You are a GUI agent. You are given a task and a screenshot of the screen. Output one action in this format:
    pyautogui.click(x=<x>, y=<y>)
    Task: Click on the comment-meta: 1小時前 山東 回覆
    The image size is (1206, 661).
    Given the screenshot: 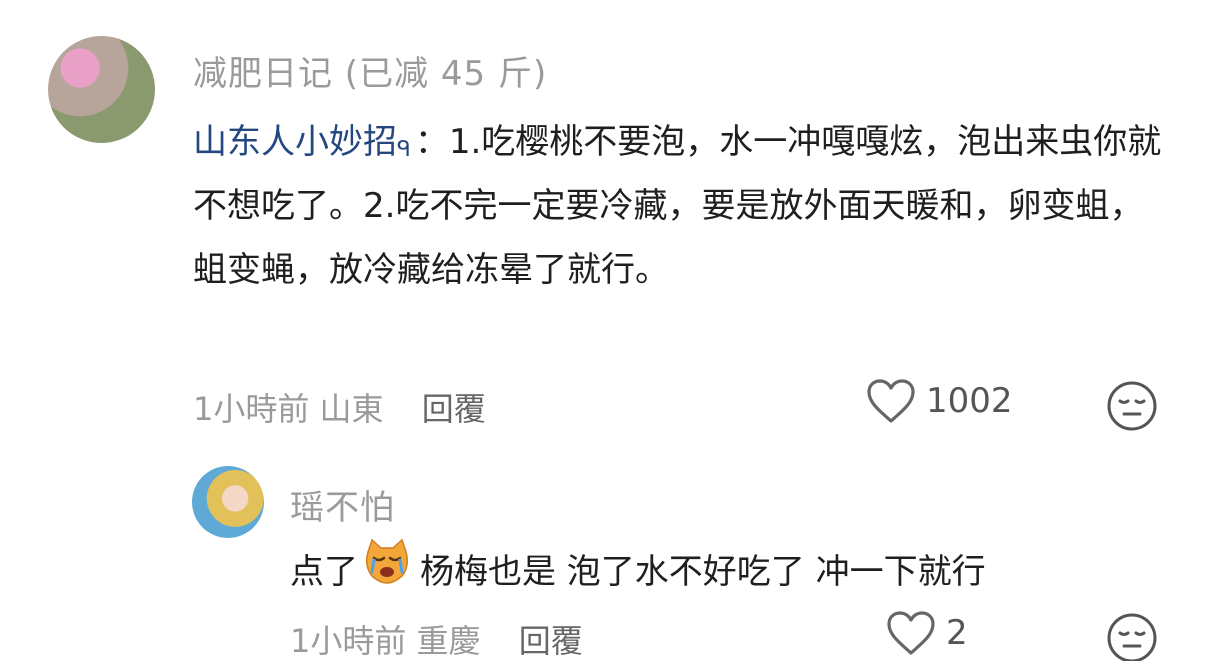 What is the action you would take?
    pyautogui.click(x=339, y=407)
    